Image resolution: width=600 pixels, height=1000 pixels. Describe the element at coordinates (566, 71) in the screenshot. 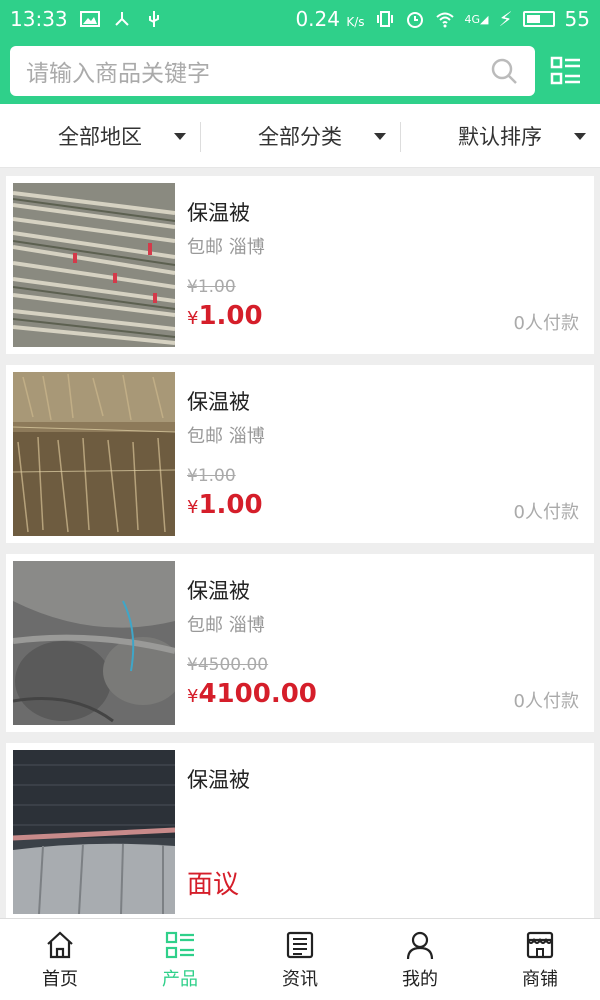

I see `view-toggle-icon` at that location.